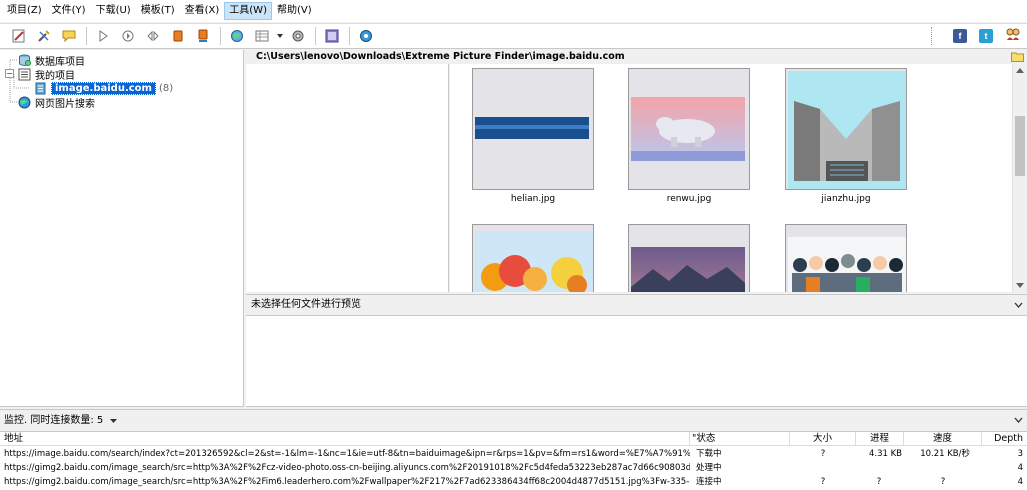 The height and width of the screenshot is (490, 1027). Describe the element at coordinates (55, 76) in the screenshot. I see `tree-item-label: 我的项目` at that location.